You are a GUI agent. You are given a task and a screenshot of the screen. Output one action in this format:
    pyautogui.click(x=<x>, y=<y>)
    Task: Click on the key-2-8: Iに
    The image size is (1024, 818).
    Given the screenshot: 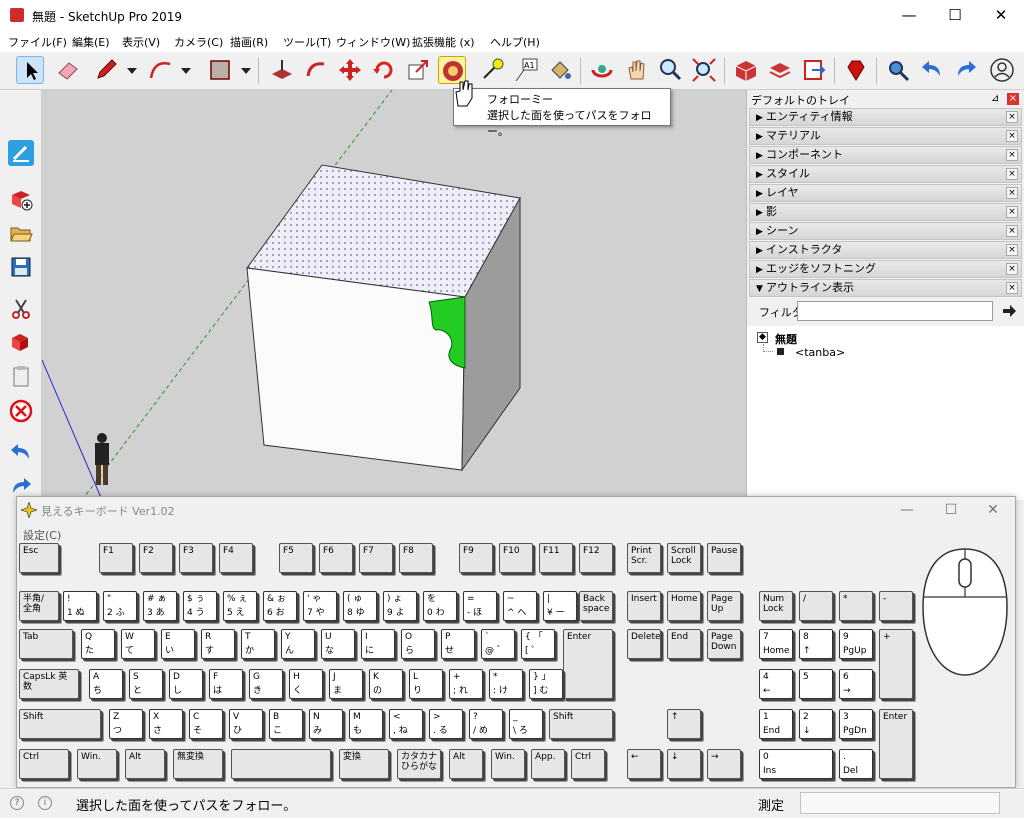 What is the action you would take?
    pyautogui.click(x=378, y=644)
    